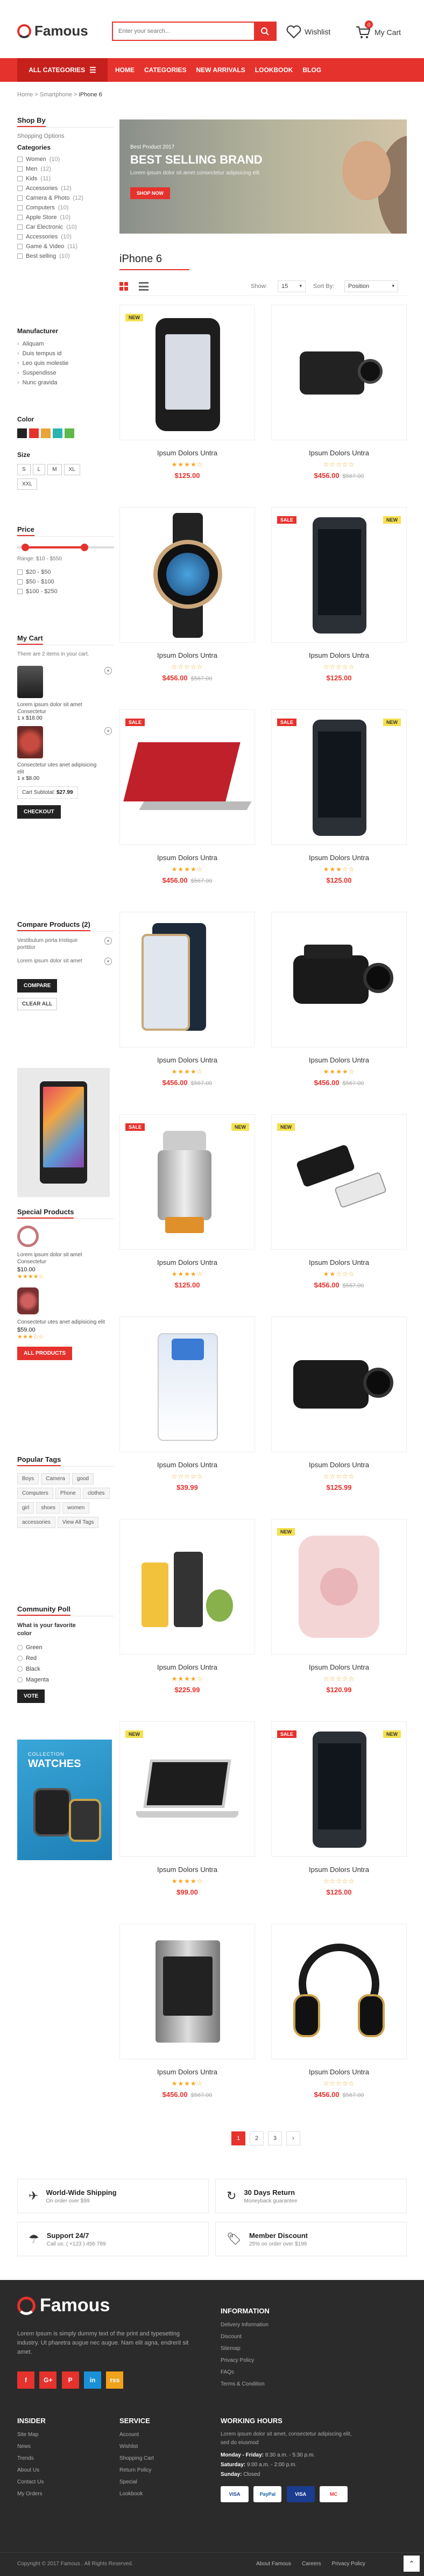 This screenshot has width=424, height=2576. Describe the element at coordinates (76, 1508) in the screenshot. I see `tag-item: women` at that location.